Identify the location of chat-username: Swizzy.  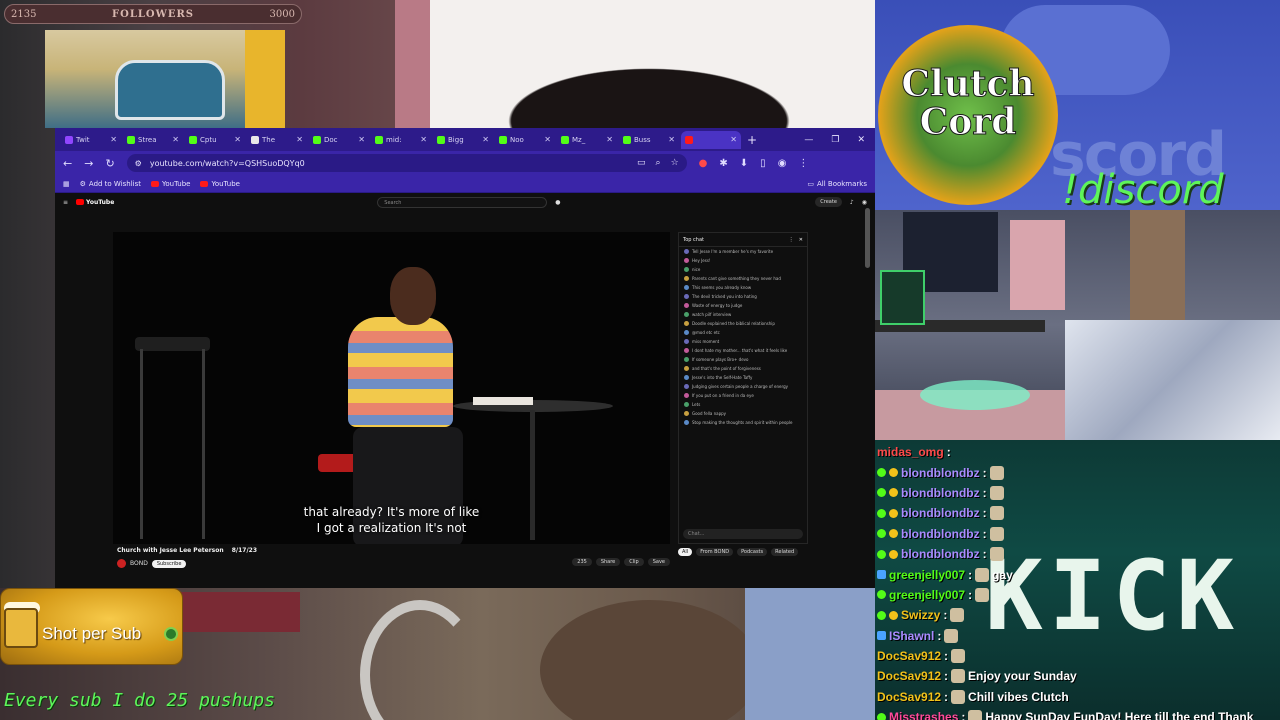
(920, 615).